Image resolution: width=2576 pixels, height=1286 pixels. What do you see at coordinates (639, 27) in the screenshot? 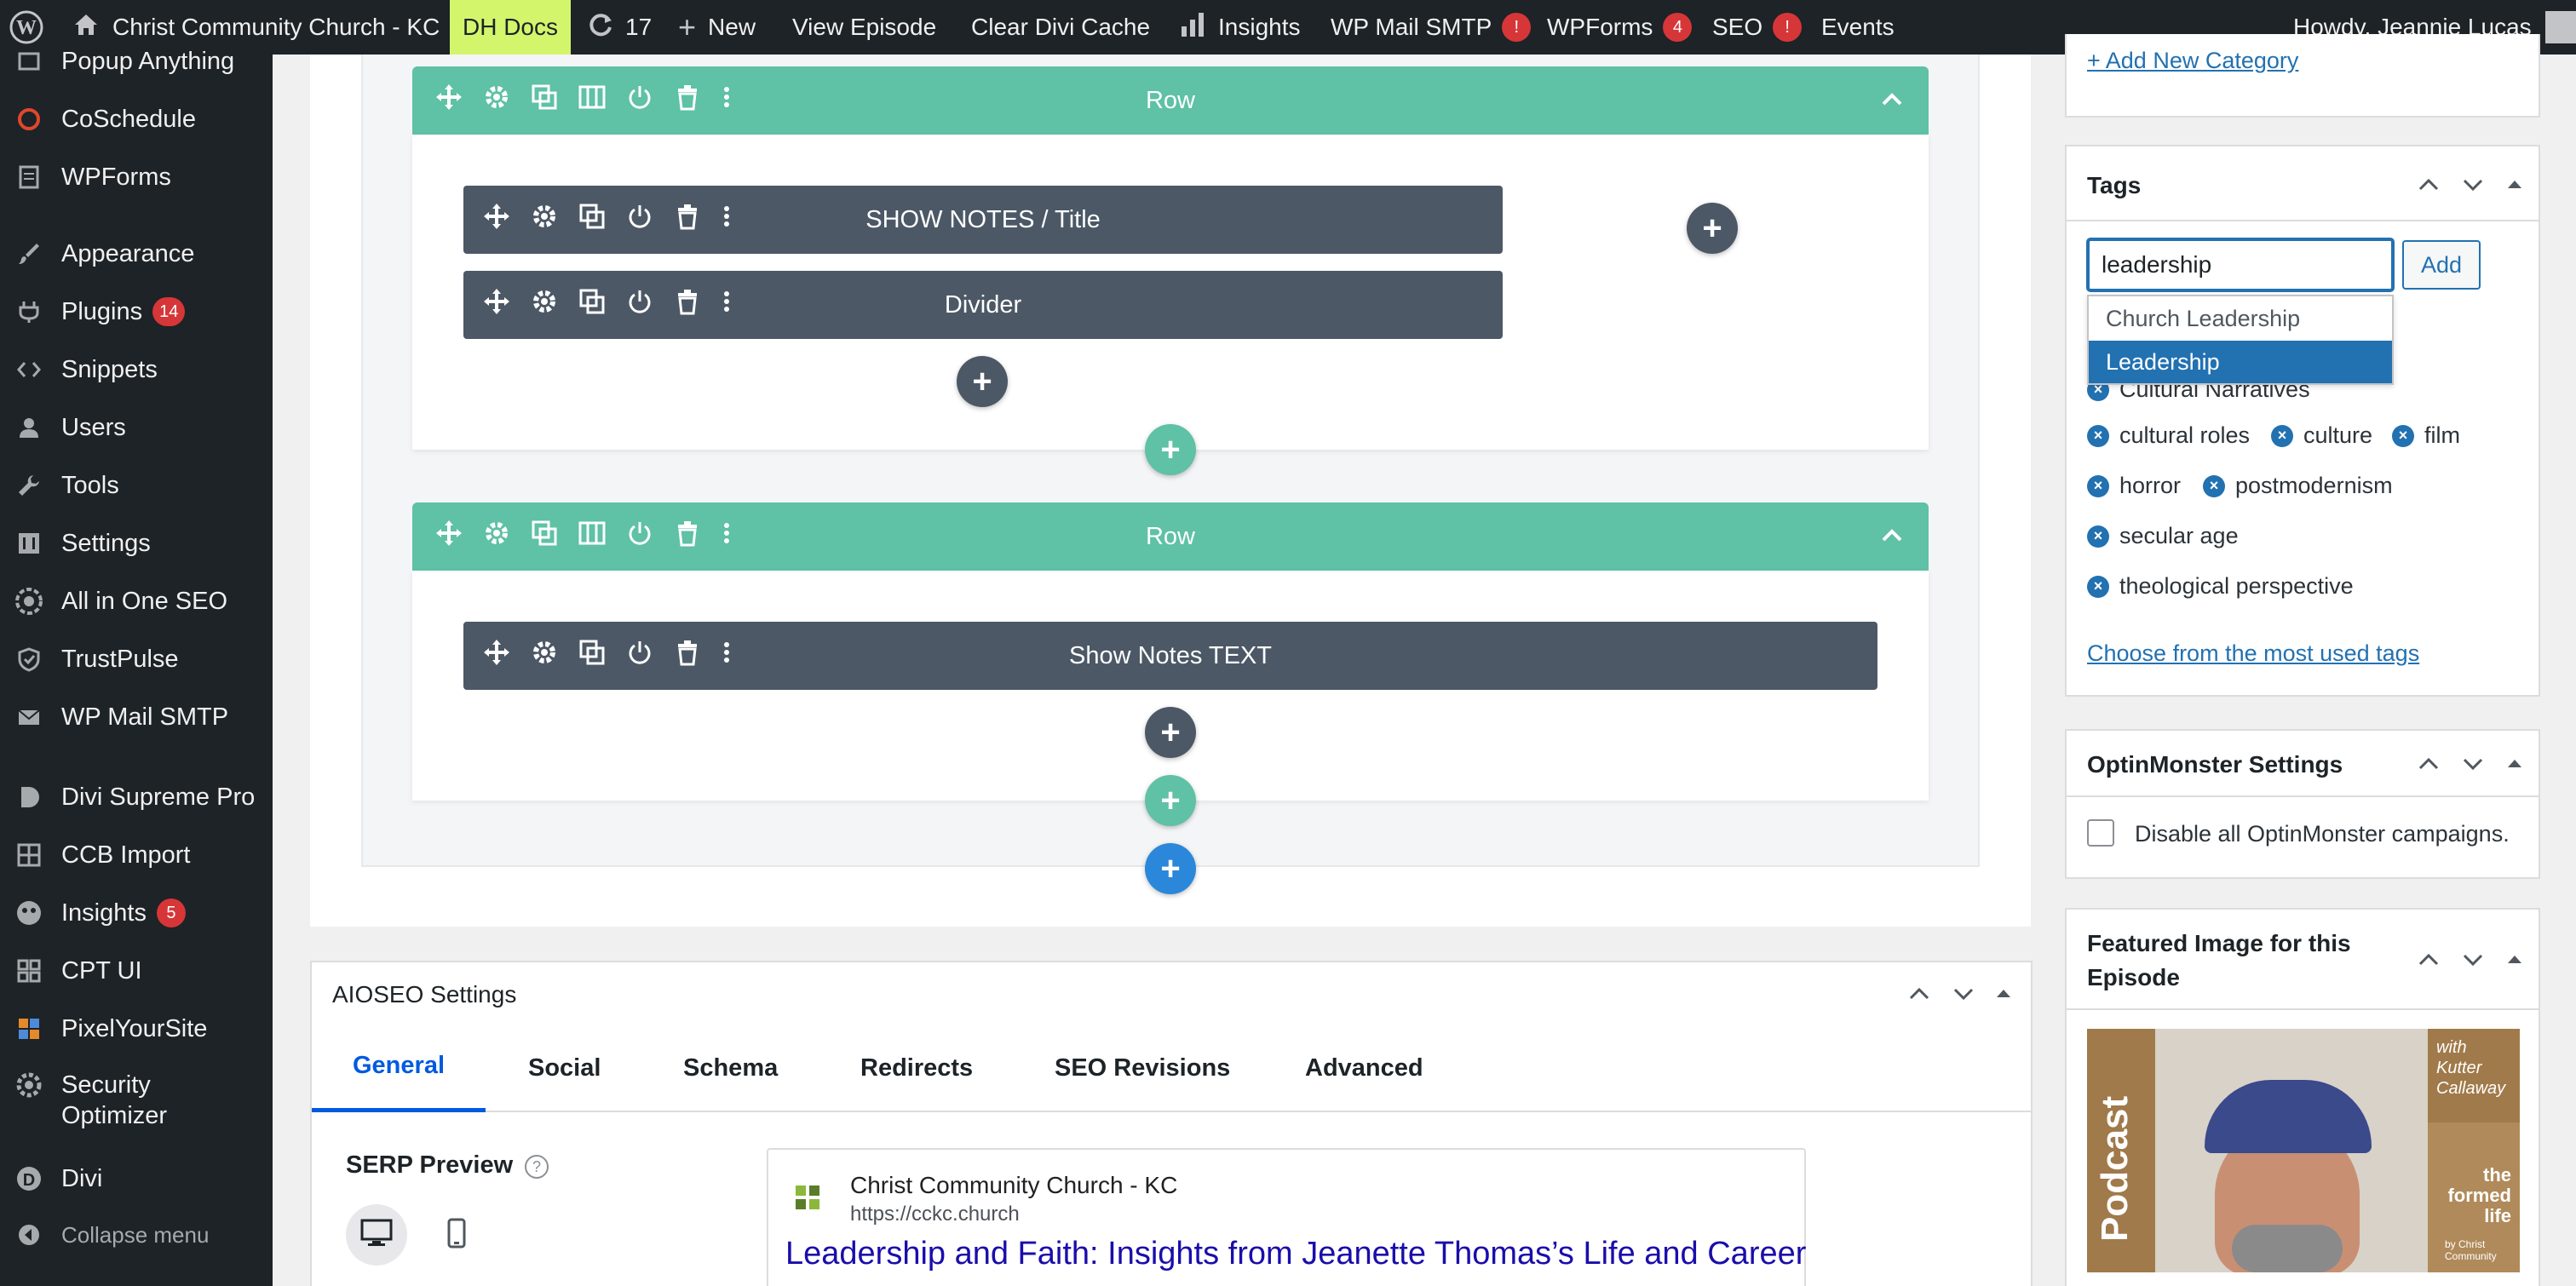
I see `updates-count: 17` at bounding box center [639, 27].